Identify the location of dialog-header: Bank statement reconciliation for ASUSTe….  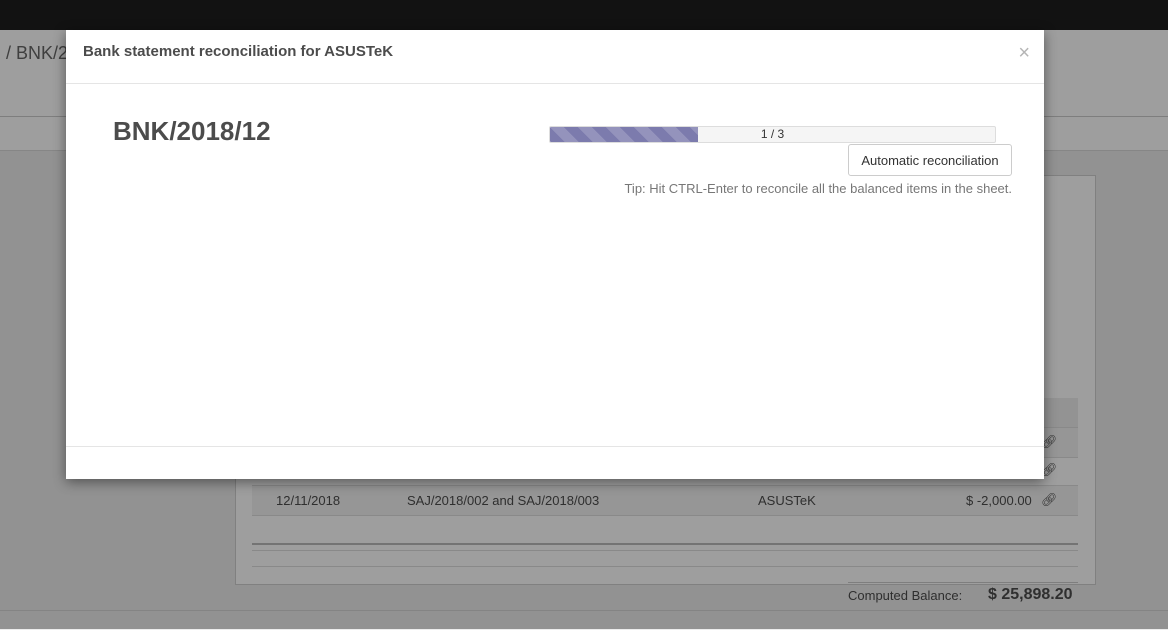
(555, 57).